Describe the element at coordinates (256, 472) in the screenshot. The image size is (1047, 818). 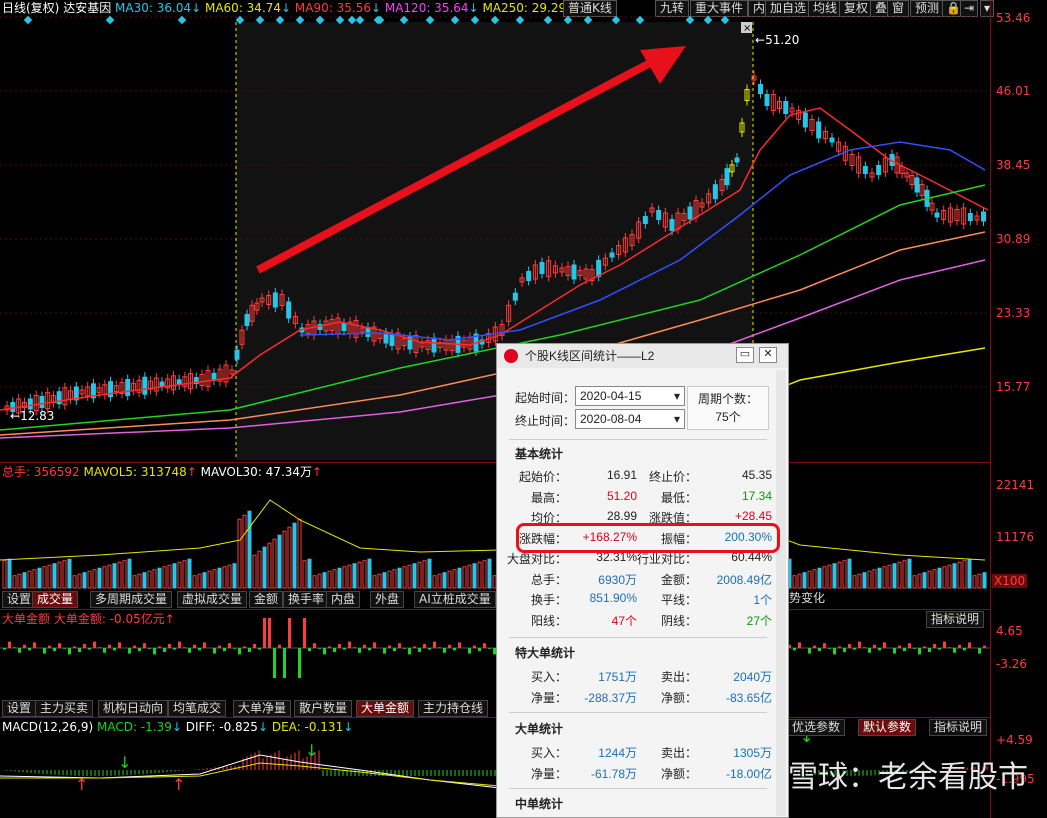
I see `mavol30: MAVOL30: 47.34万` at that location.